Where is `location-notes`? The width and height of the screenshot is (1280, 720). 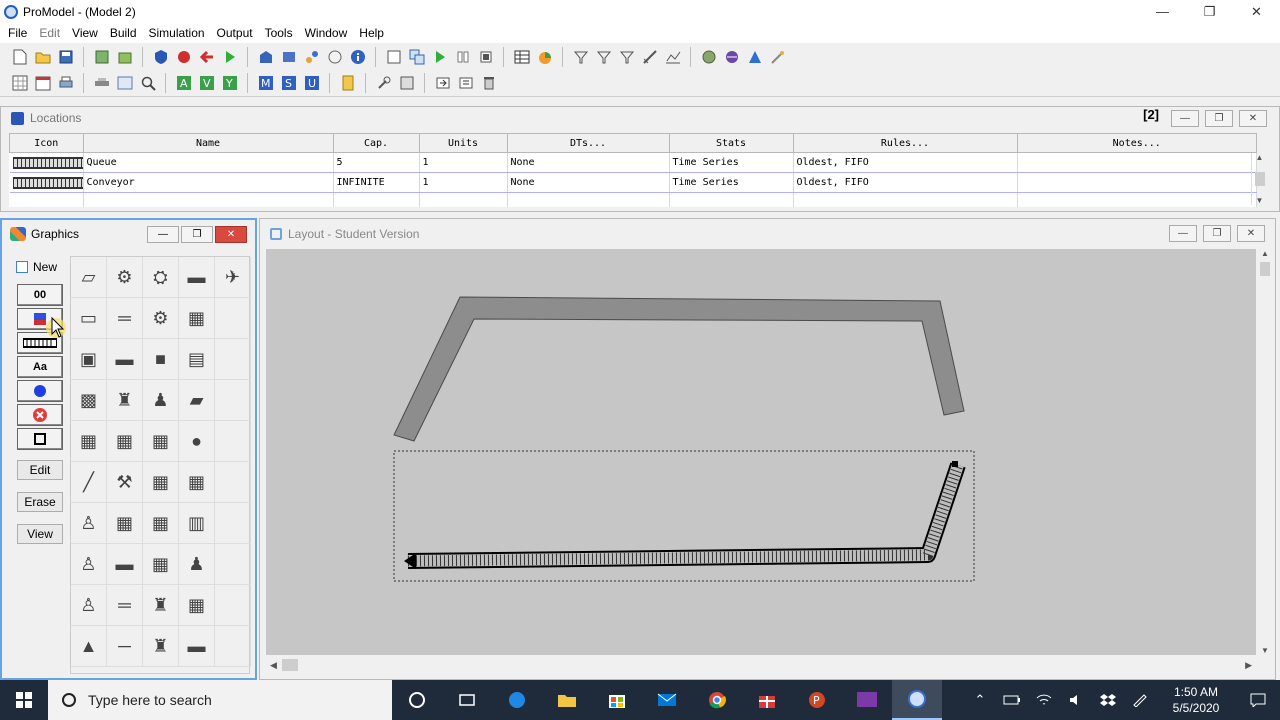
location-notes is located at coordinates (1137, 182).